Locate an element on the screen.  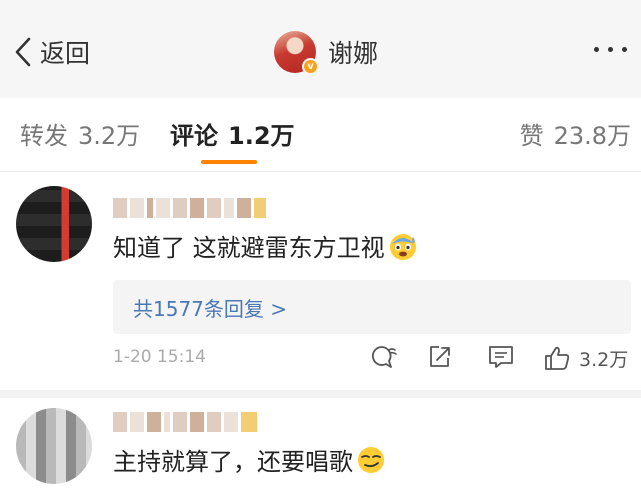
comment-timestamp: 1-20 15:14 is located at coordinates (159, 357).